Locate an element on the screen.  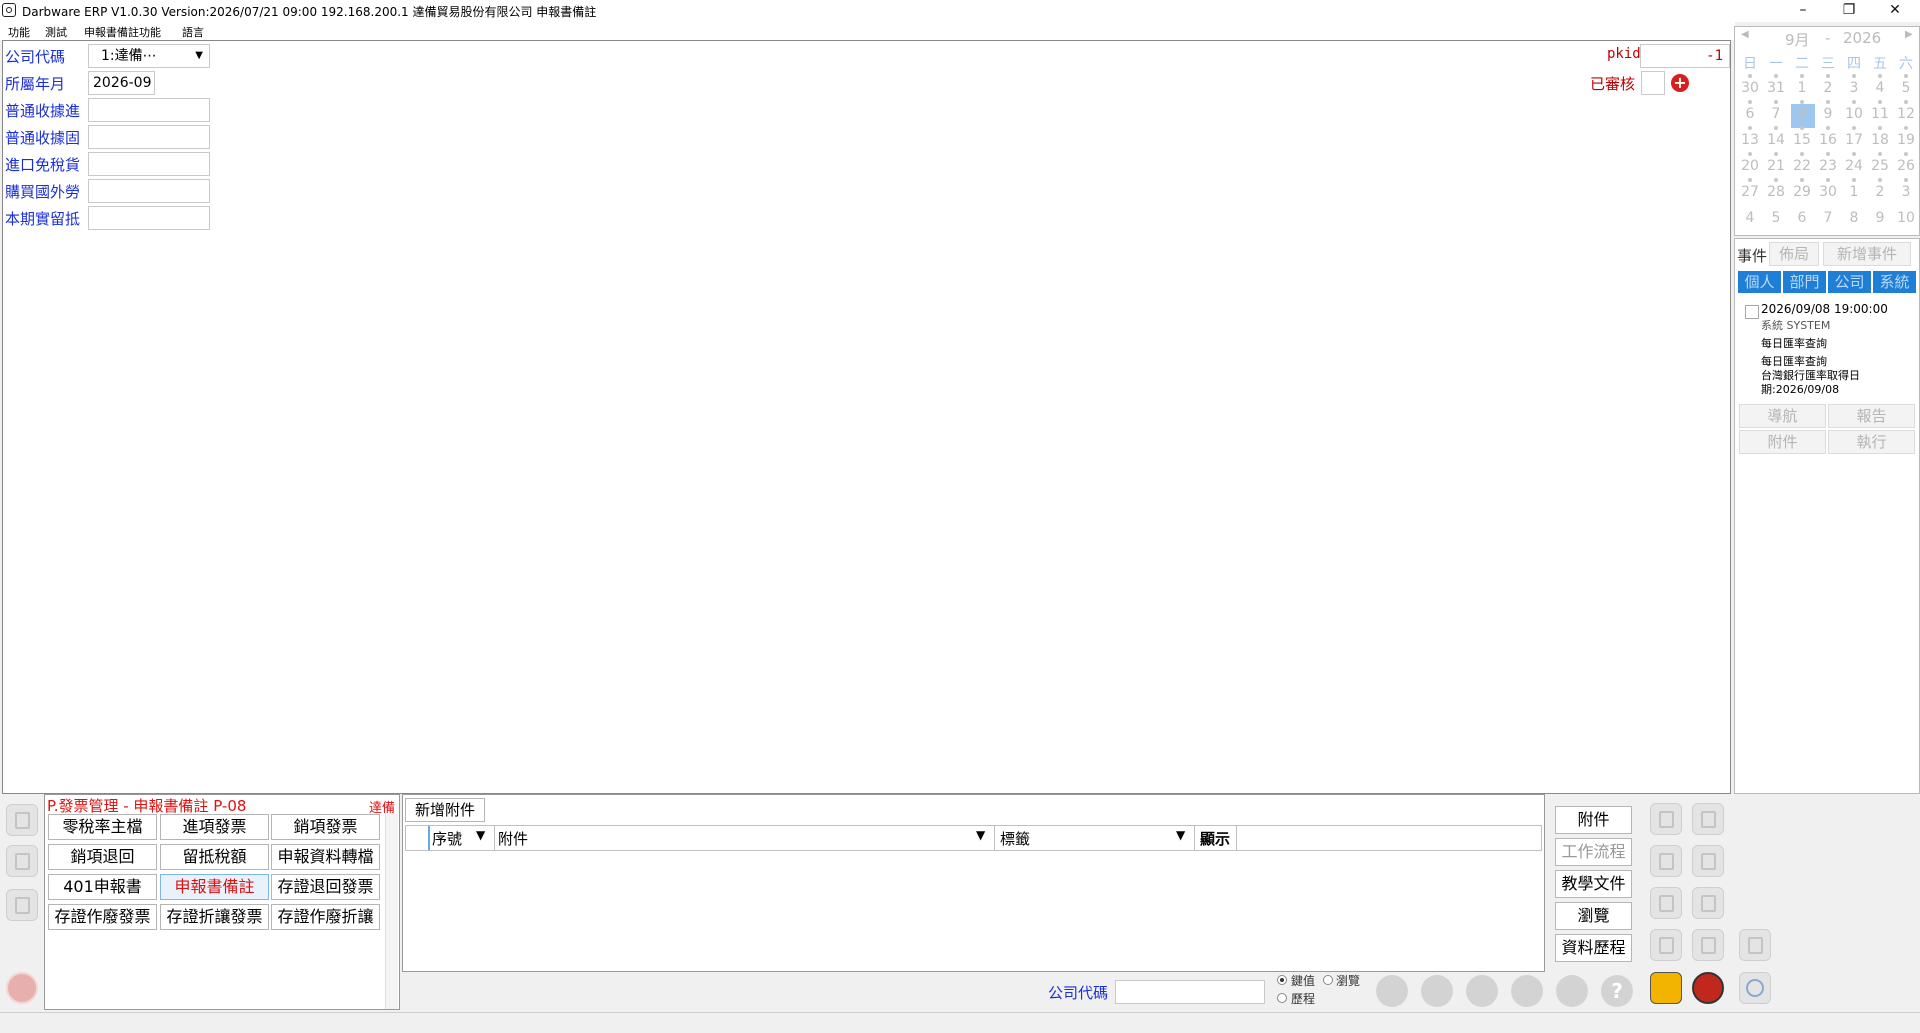
menu-test: 測試 is located at coordinates (56, 32).